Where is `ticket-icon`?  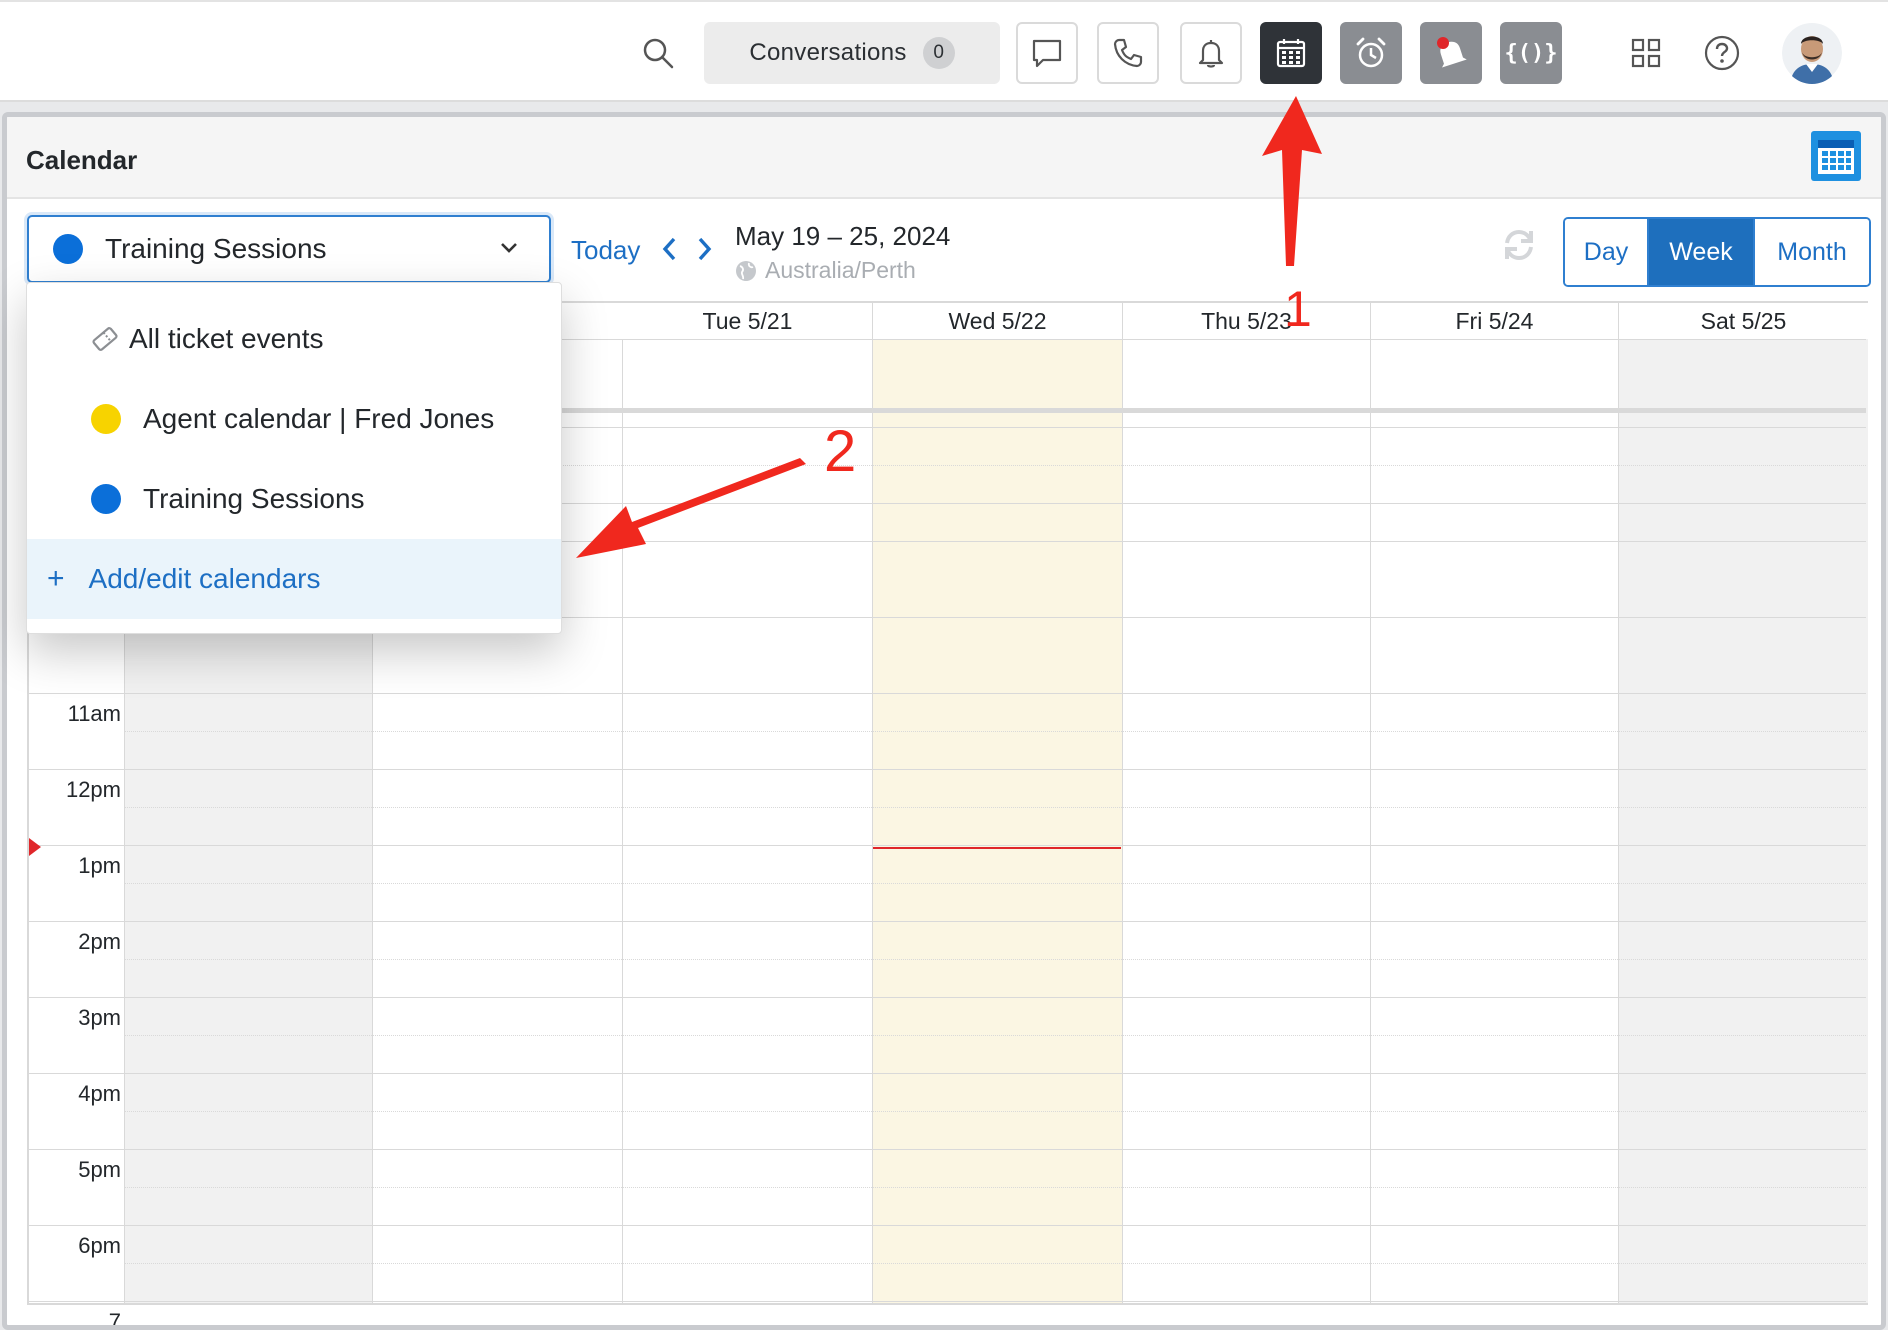 ticket-icon is located at coordinates (105, 339).